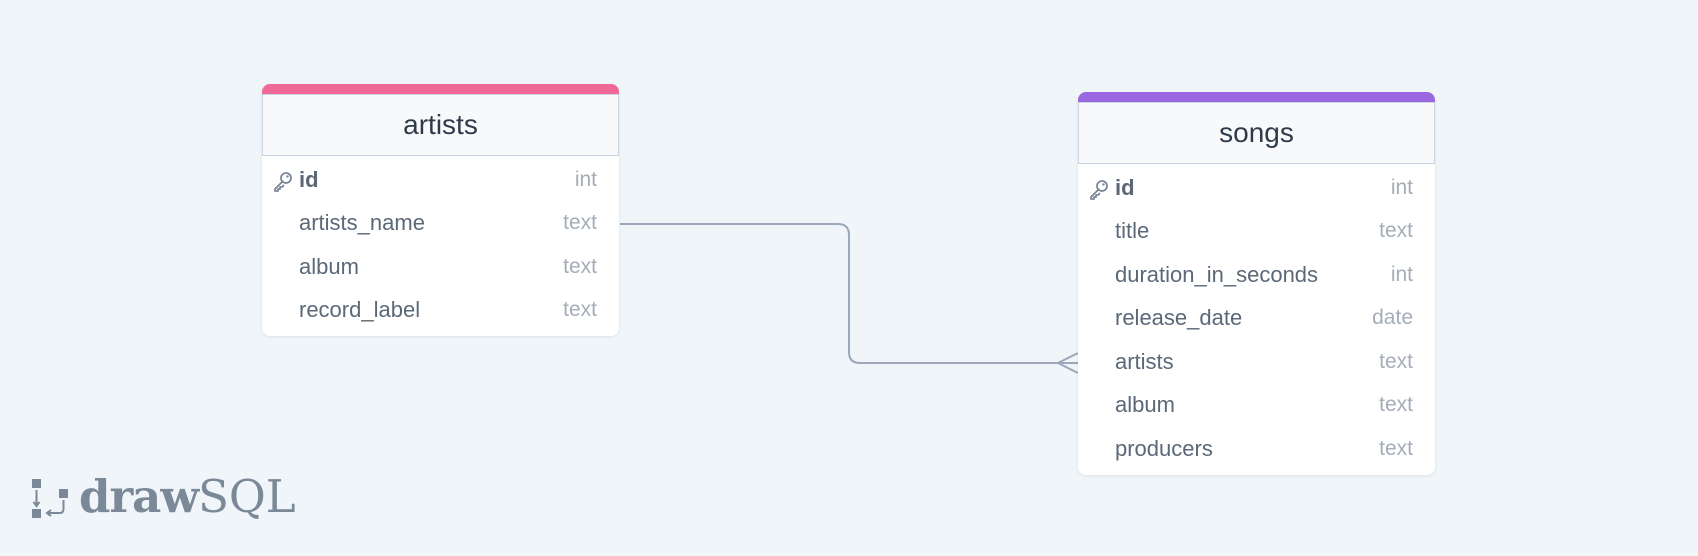  I want to click on column-name: artists_name, so click(362, 223).